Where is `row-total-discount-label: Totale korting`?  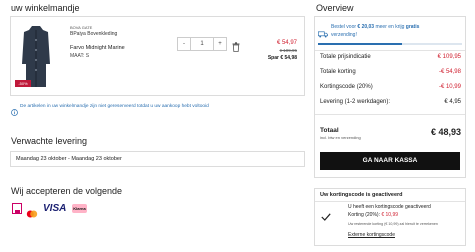
row-total-discount-label: Totale korting is located at coordinates (338, 72).